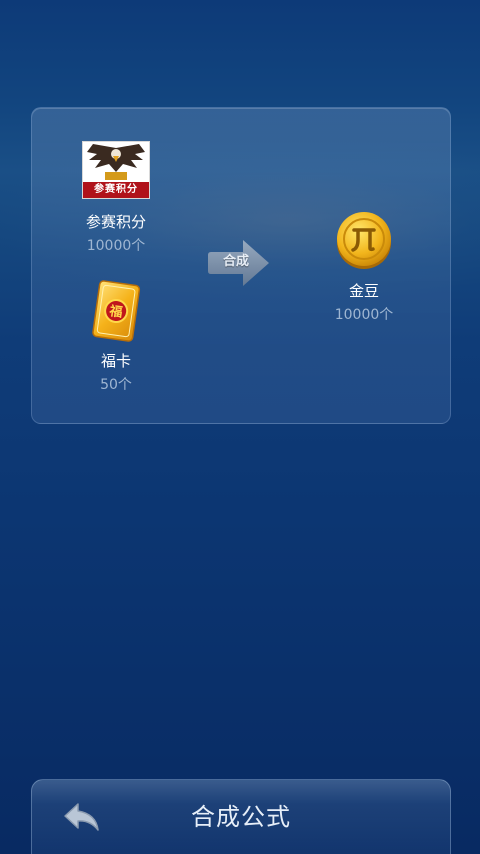 The width and height of the screenshot is (480, 854). I want to click on combine-button: 合成, so click(239, 263).